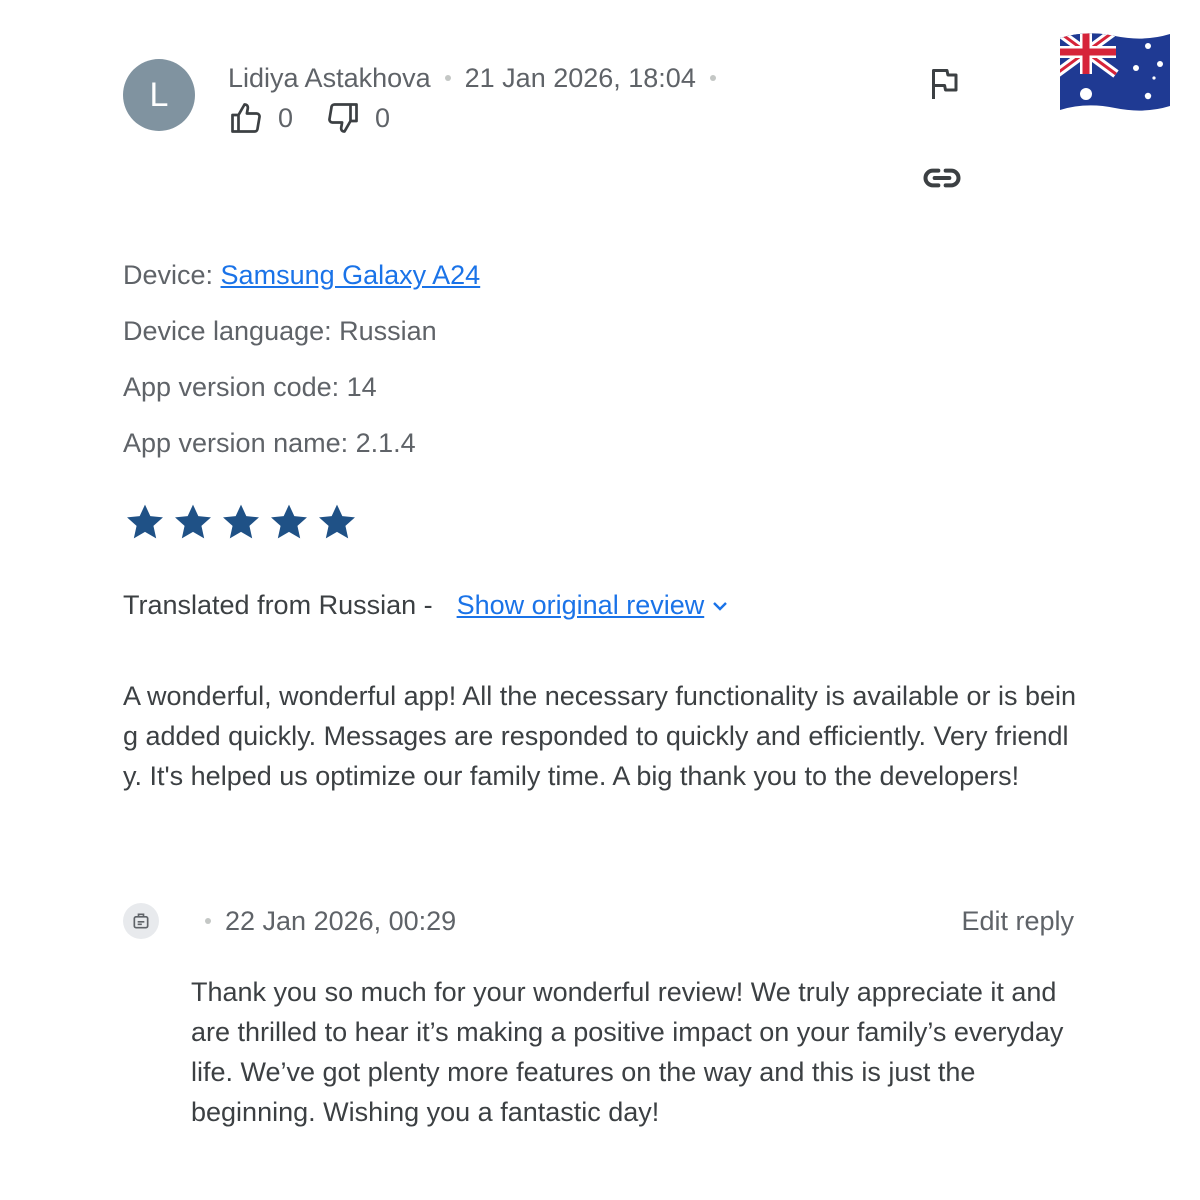  I want to click on device-label: Device:, so click(172, 275).